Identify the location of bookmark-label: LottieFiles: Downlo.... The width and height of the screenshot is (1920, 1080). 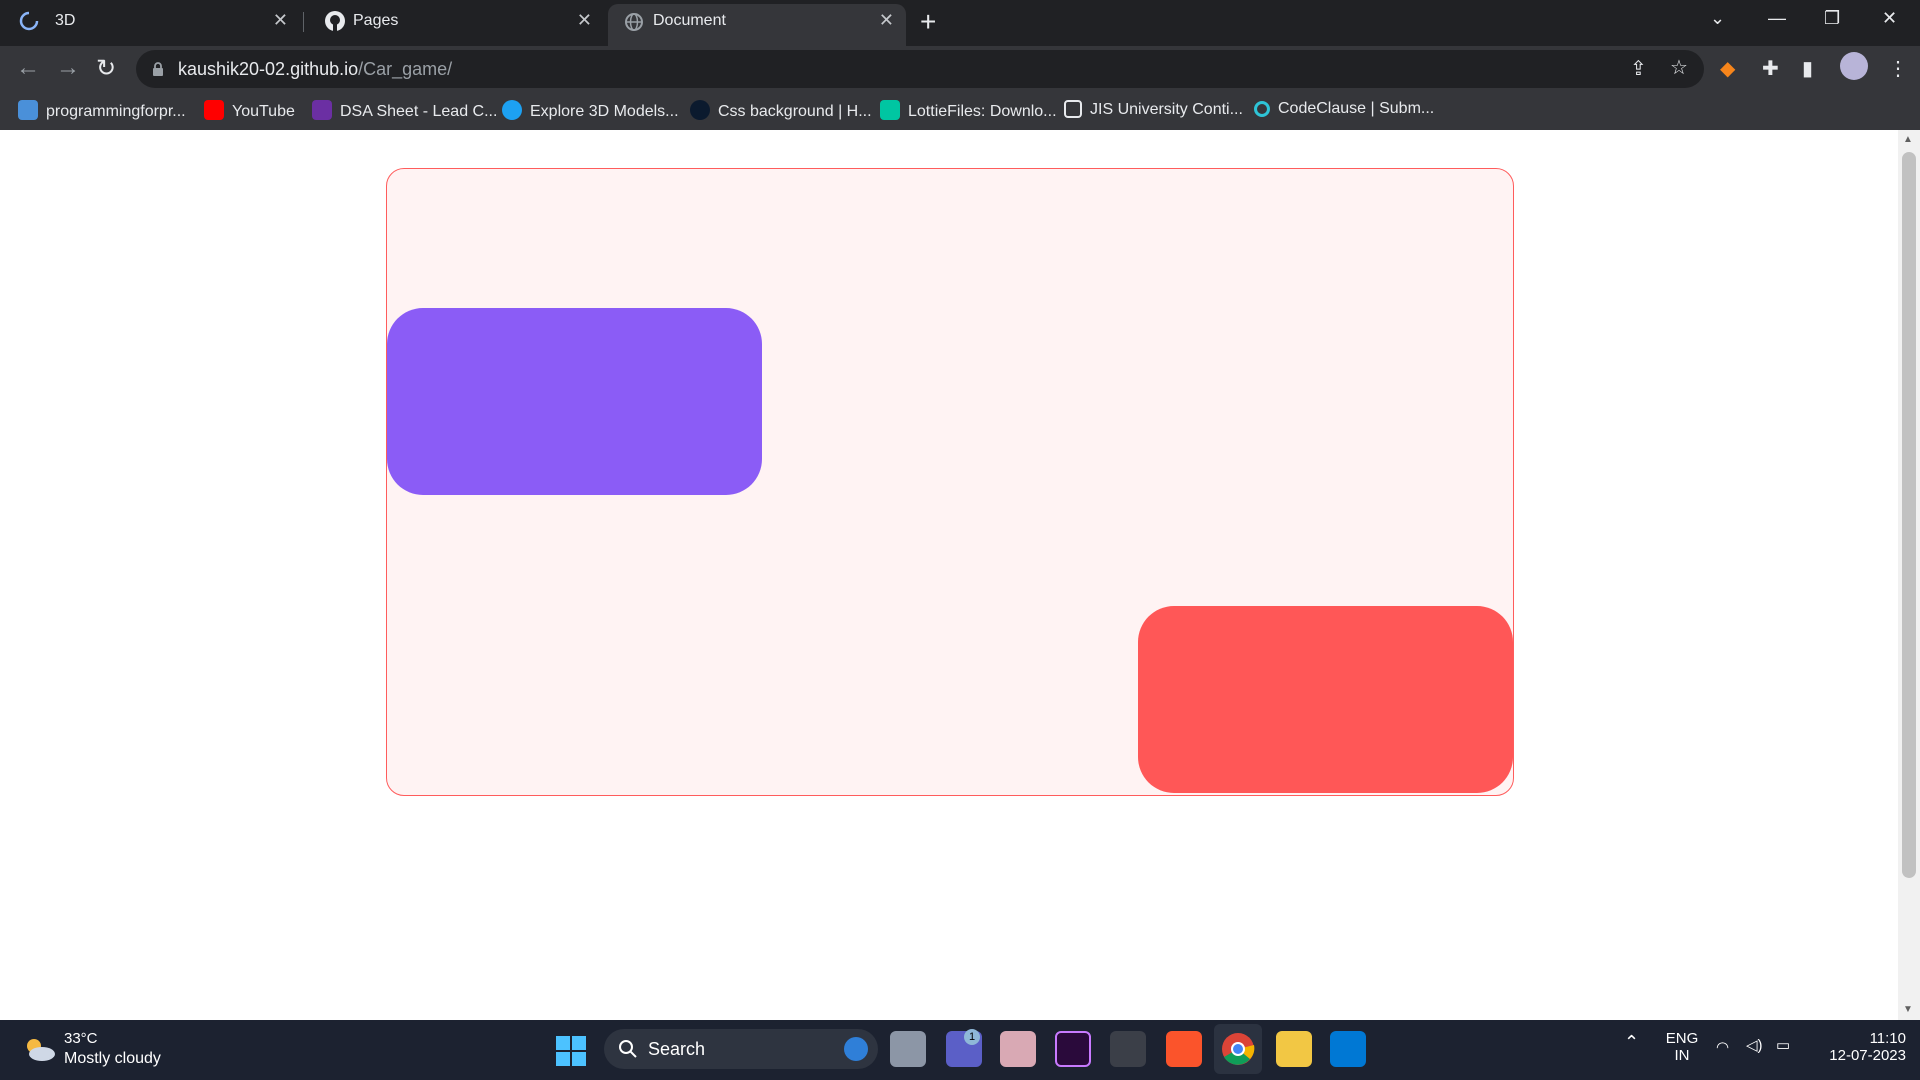
(982, 111).